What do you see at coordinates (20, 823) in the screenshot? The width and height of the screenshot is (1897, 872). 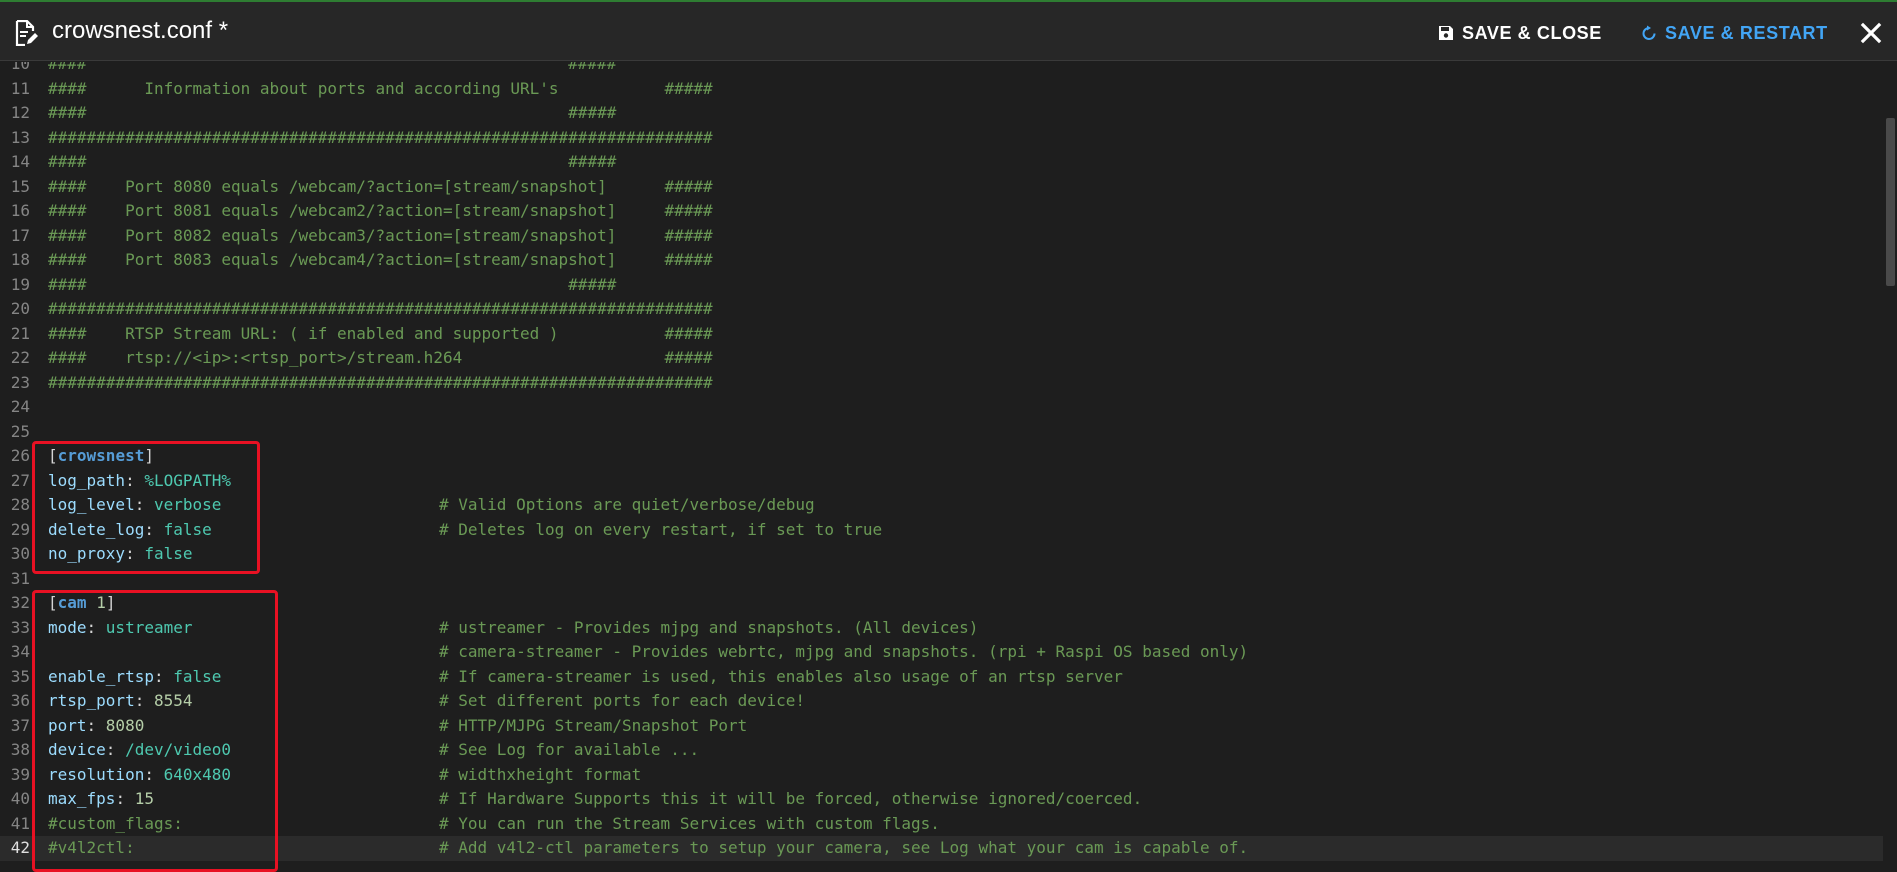 I see `line-number: 41` at bounding box center [20, 823].